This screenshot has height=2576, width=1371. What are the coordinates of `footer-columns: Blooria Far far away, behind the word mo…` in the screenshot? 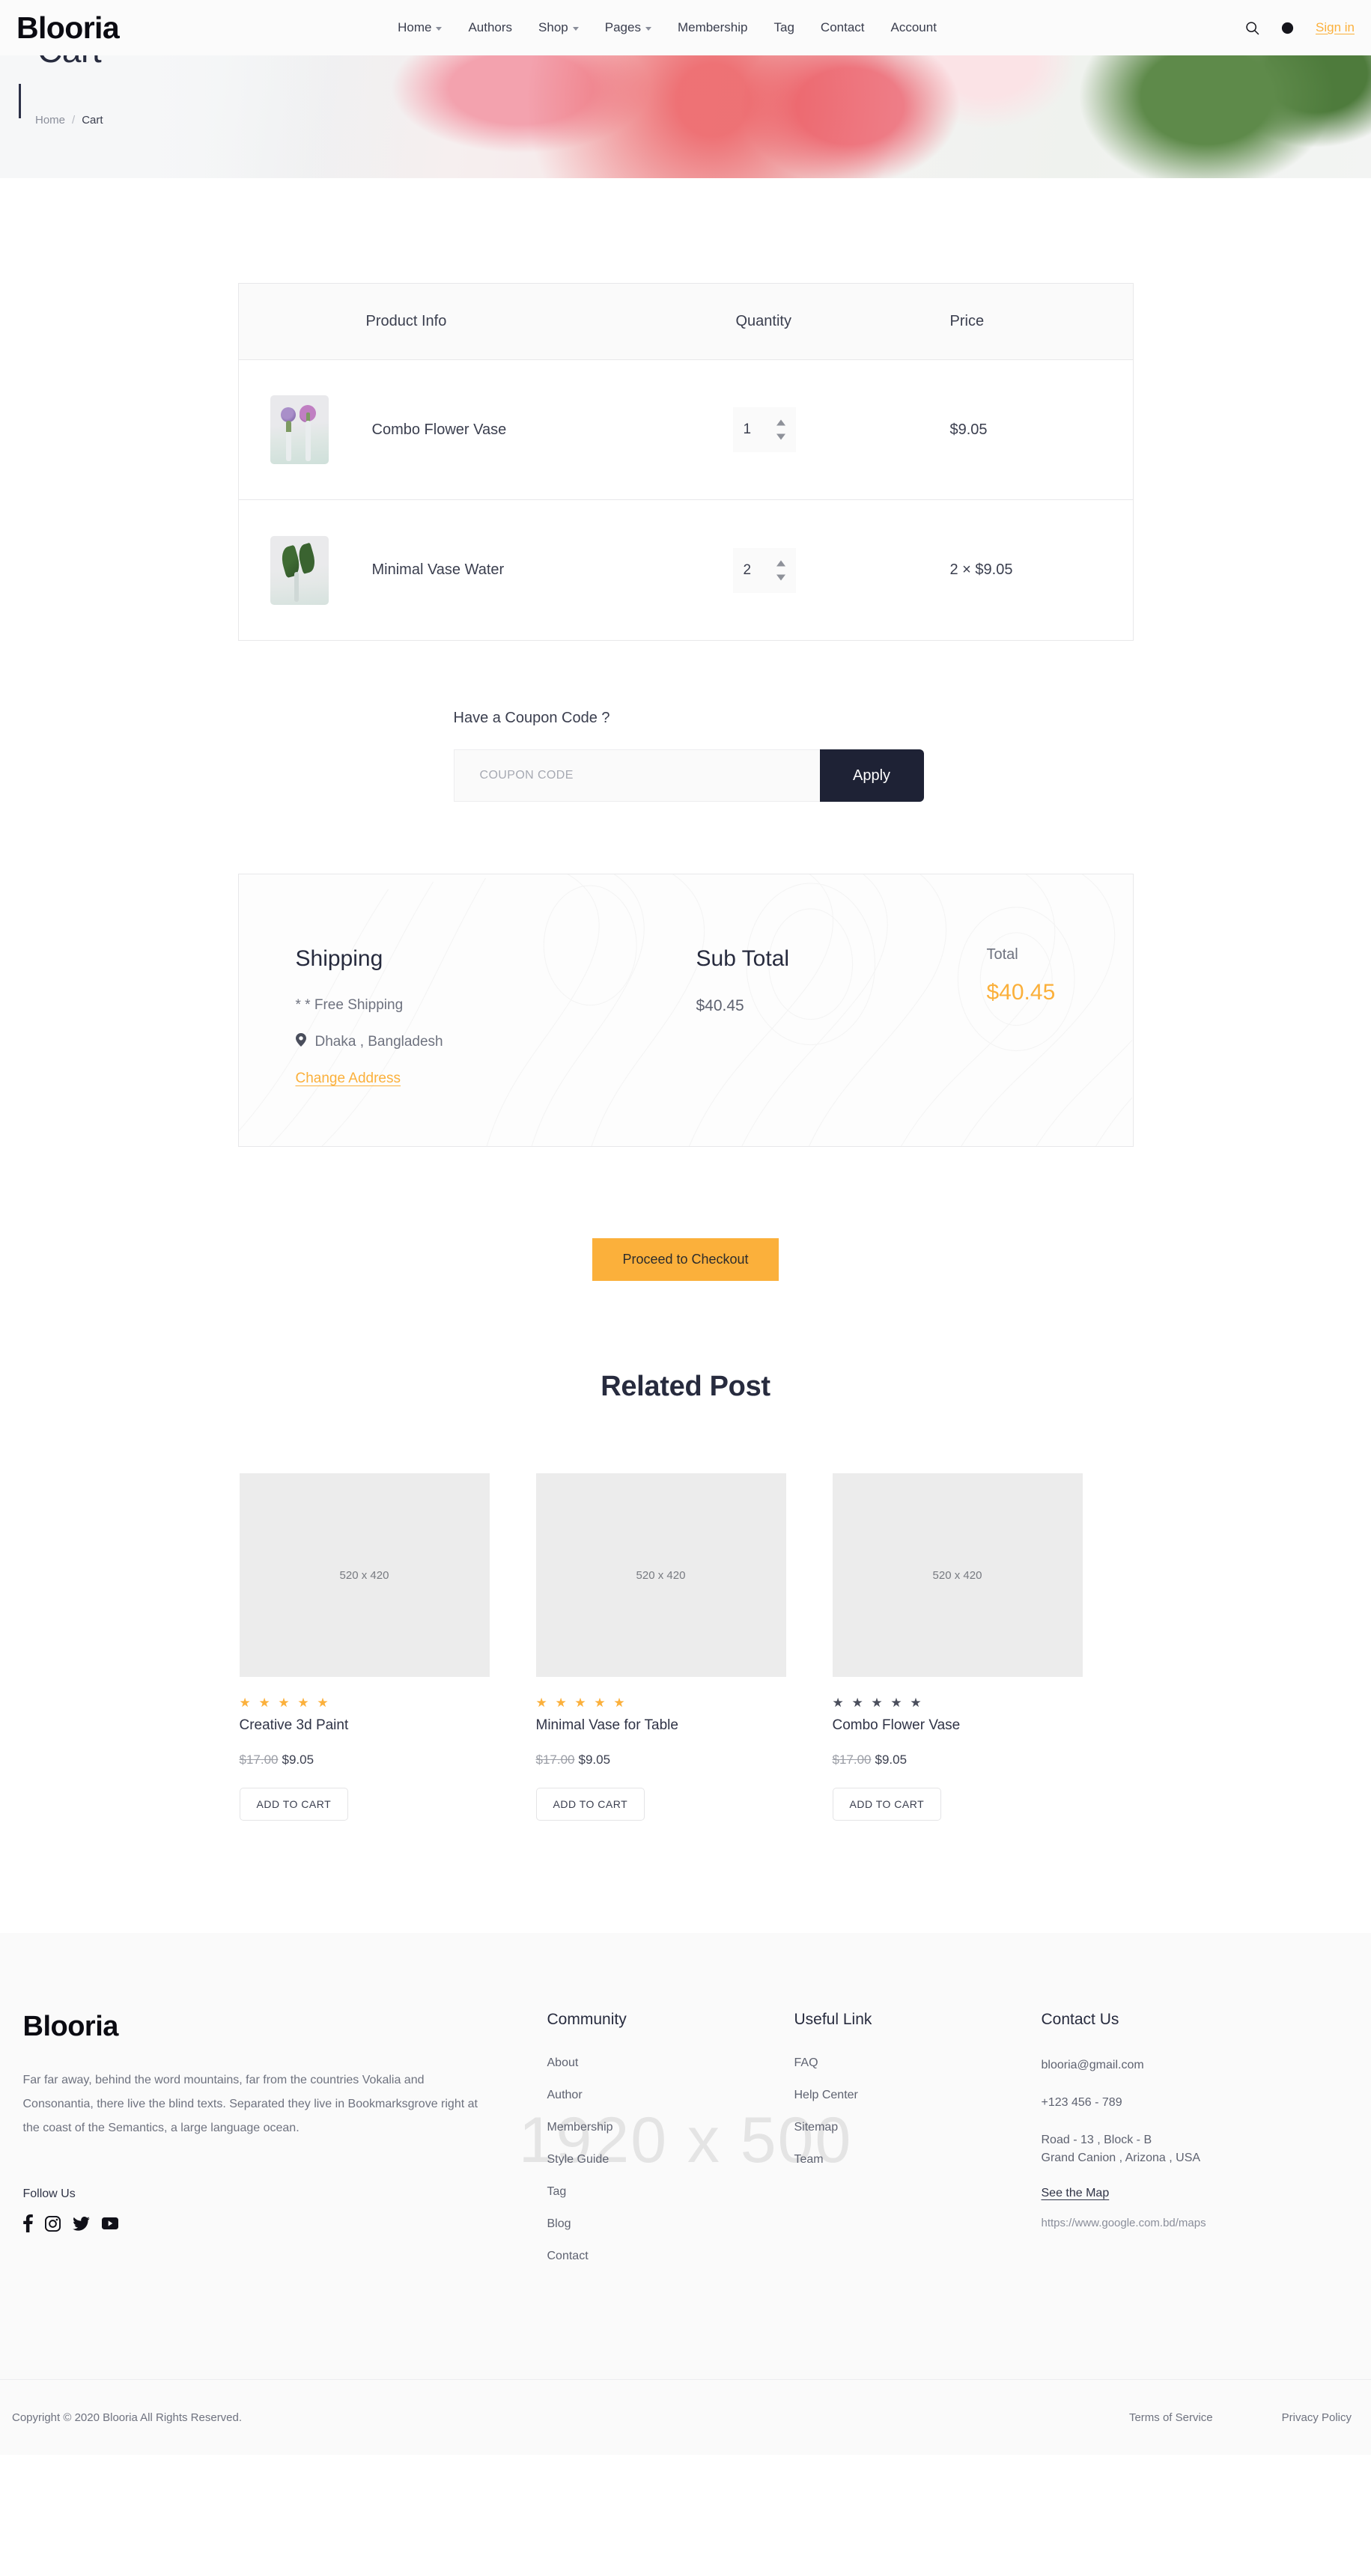 It's located at (686, 2146).